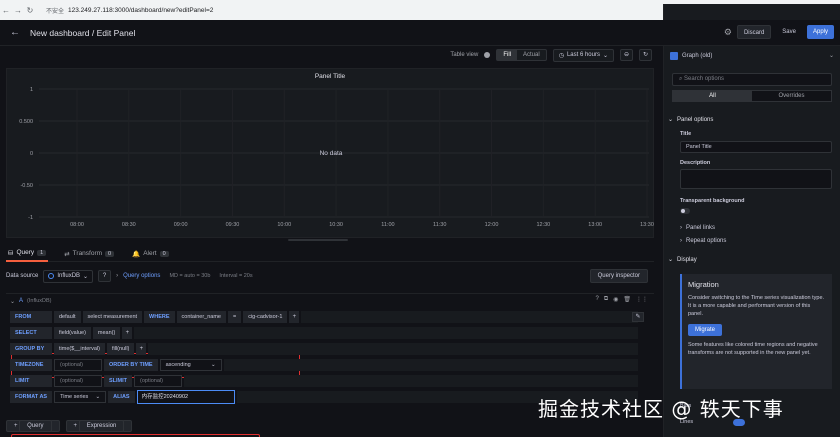  Describe the element at coordinates (233, 225) in the screenshot. I see `x-tick-label: 09:30` at that location.